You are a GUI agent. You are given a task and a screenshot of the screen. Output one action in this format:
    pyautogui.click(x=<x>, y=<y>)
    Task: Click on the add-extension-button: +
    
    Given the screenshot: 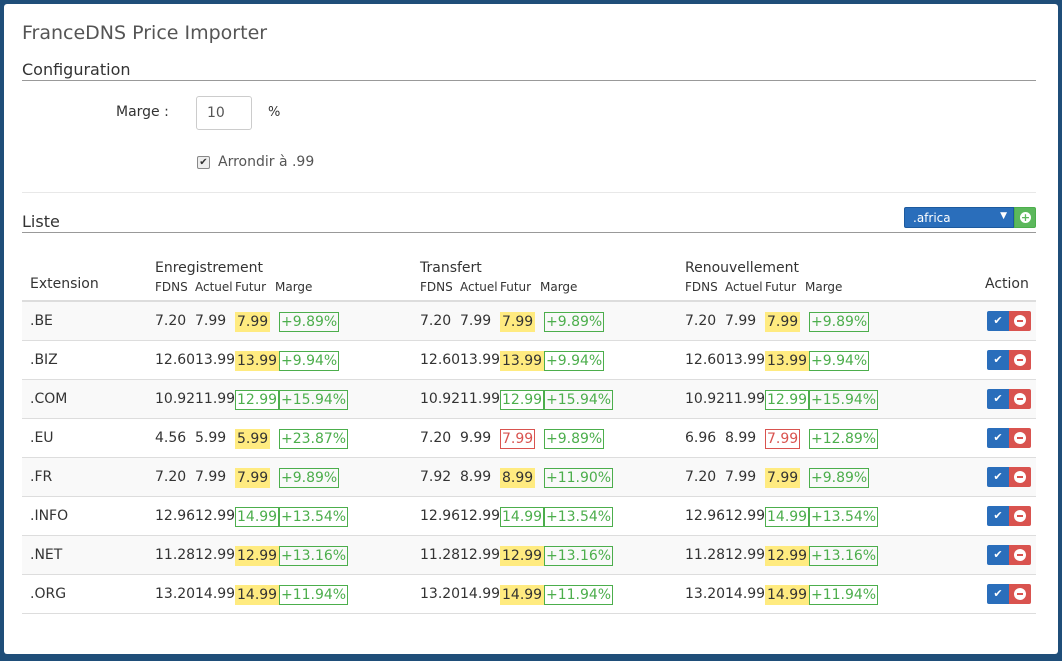 What is the action you would take?
    pyautogui.click(x=1025, y=217)
    